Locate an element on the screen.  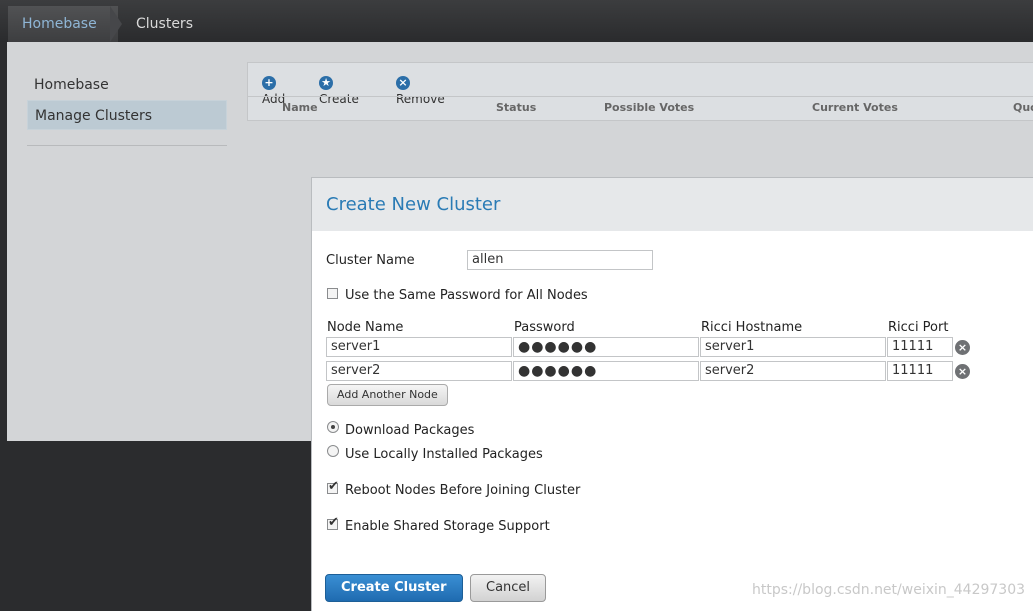
breadcrumb-clusters: Clusters is located at coordinates (164, 24).